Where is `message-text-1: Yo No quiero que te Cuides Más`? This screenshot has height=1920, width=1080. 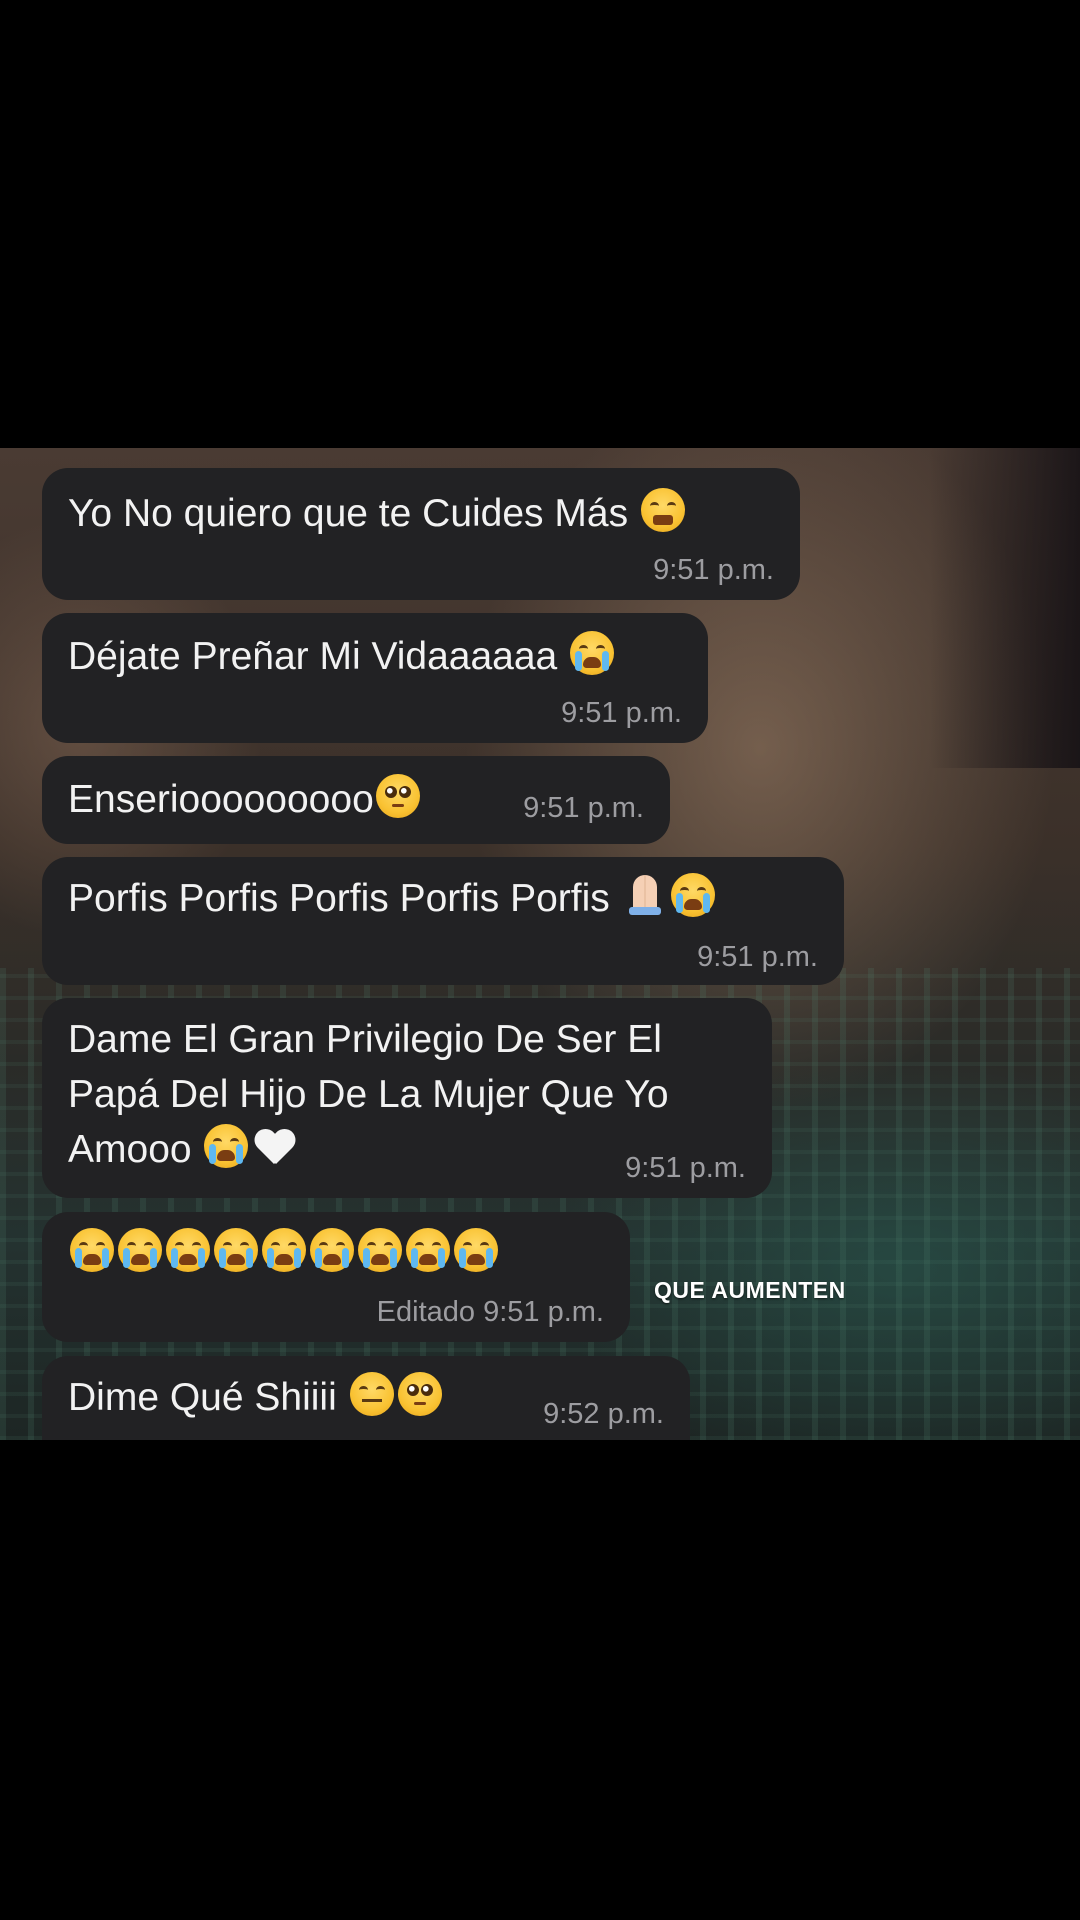
message-text-1: Yo No quiero que te Cuides Más is located at coordinates (377, 513).